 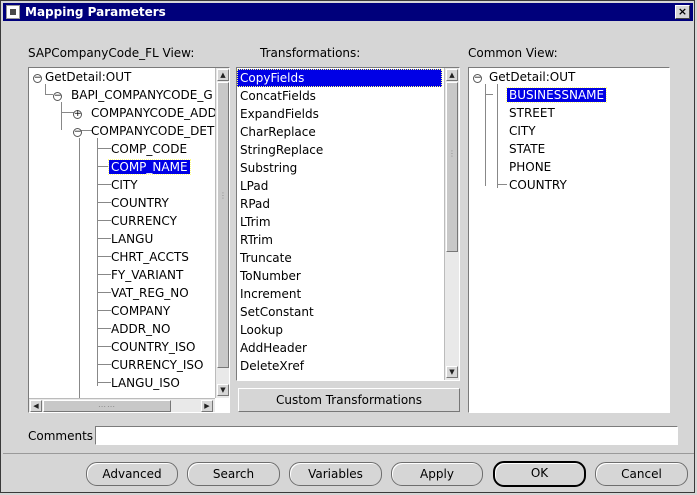 What do you see at coordinates (140, 329) in the screenshot?
I see `tree-leaf-addr-no: ADDR_NO` at bounding box center [140, 329].